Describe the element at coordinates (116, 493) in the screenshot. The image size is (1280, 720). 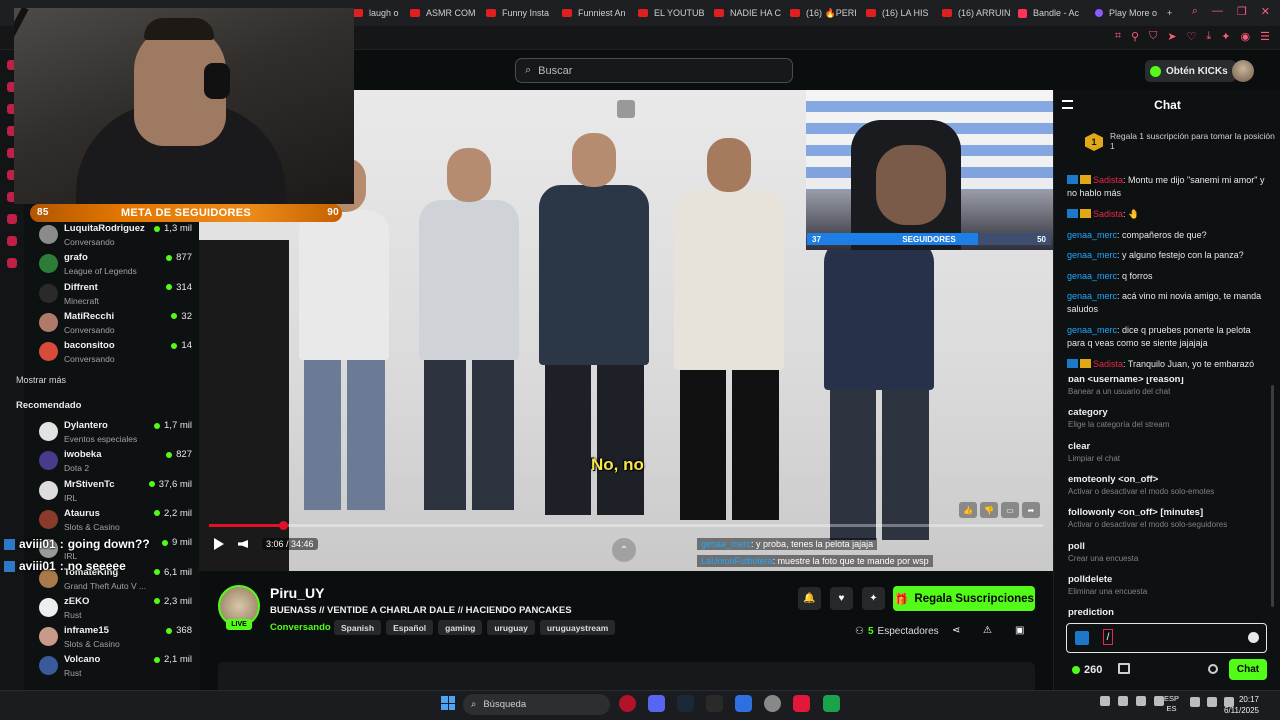
I see `sidebar-channel: MrStivenTc IRL 37,6 mil` at that location.